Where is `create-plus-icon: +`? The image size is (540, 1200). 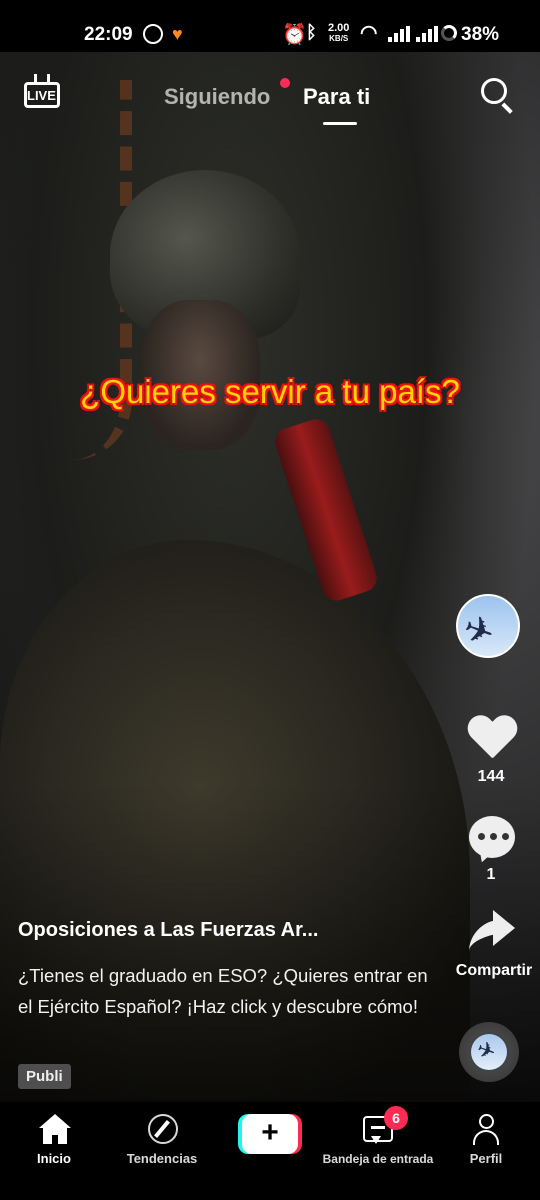
create-plus-icon: + is located at coordinates (270, 1134).